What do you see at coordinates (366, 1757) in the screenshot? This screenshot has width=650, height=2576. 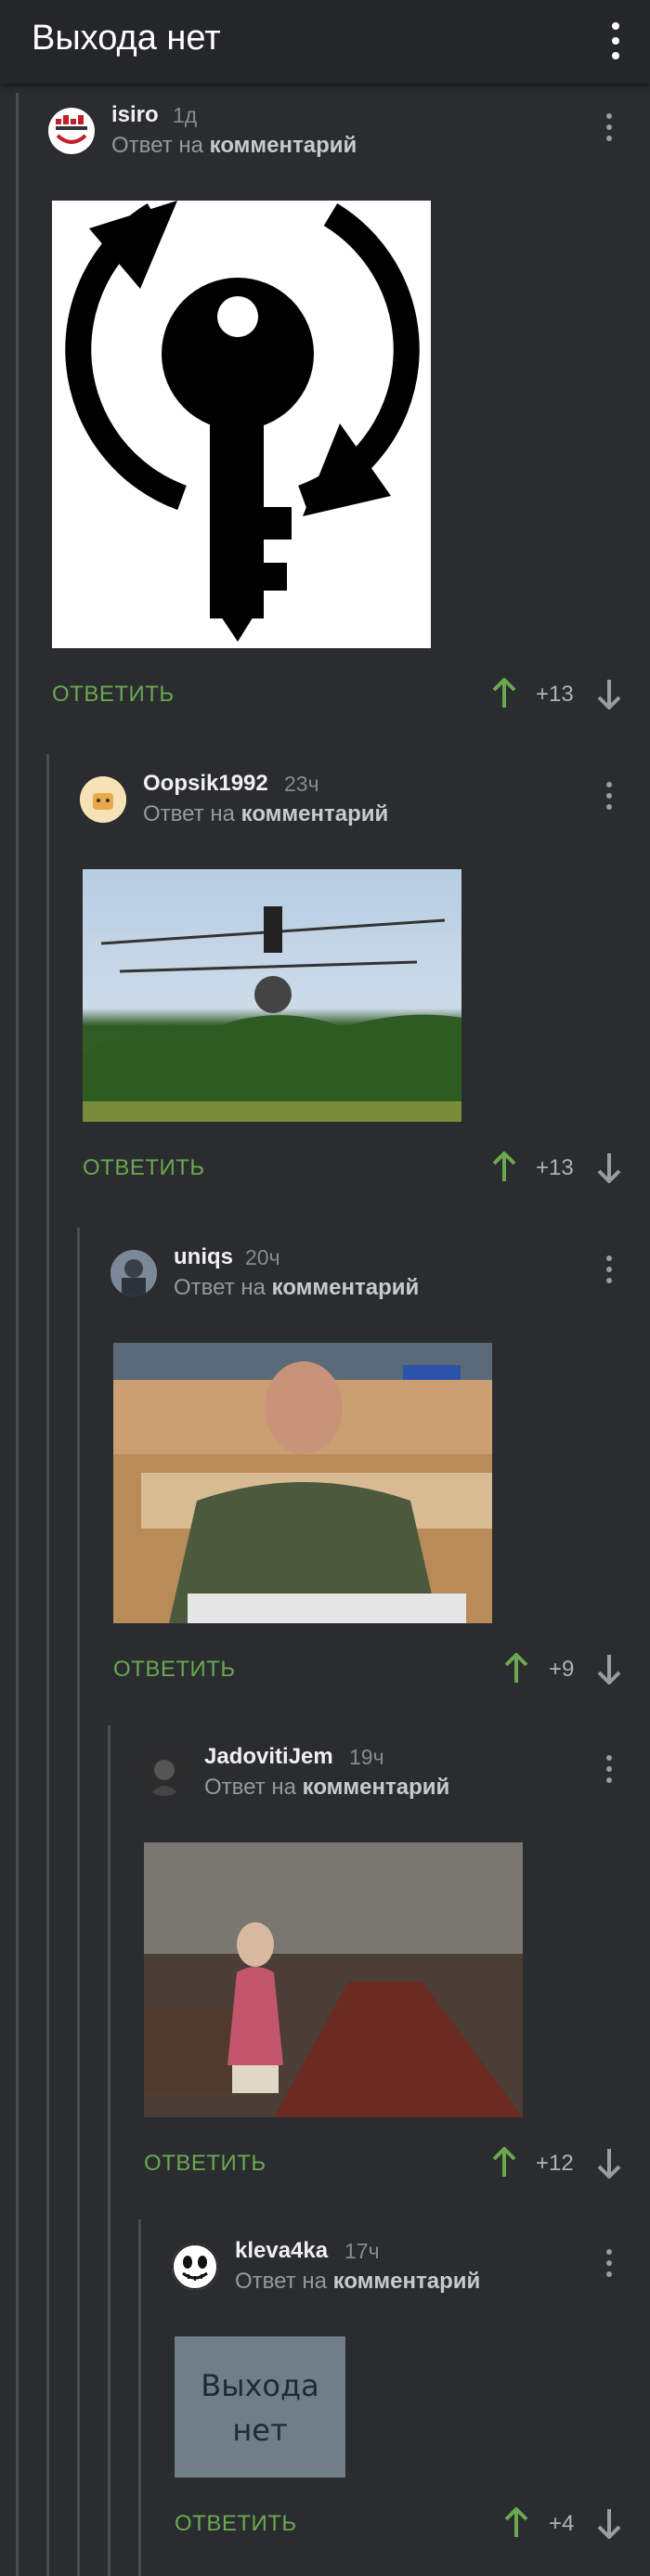 I see `comment-time: 19ч` at bounding box center [366, 1757].